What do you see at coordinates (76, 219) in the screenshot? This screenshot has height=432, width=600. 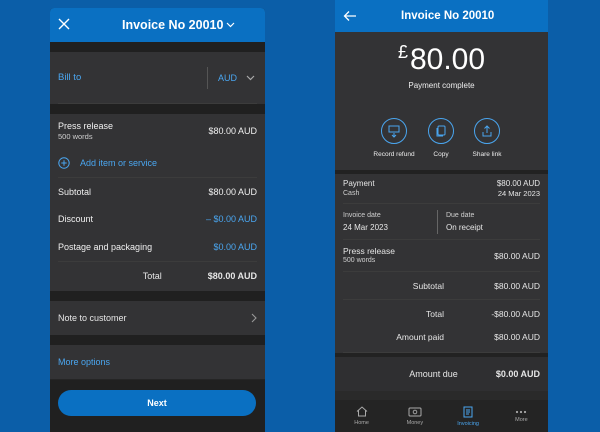 I see `discount-label: Discount` at bounding box center [76, 219].